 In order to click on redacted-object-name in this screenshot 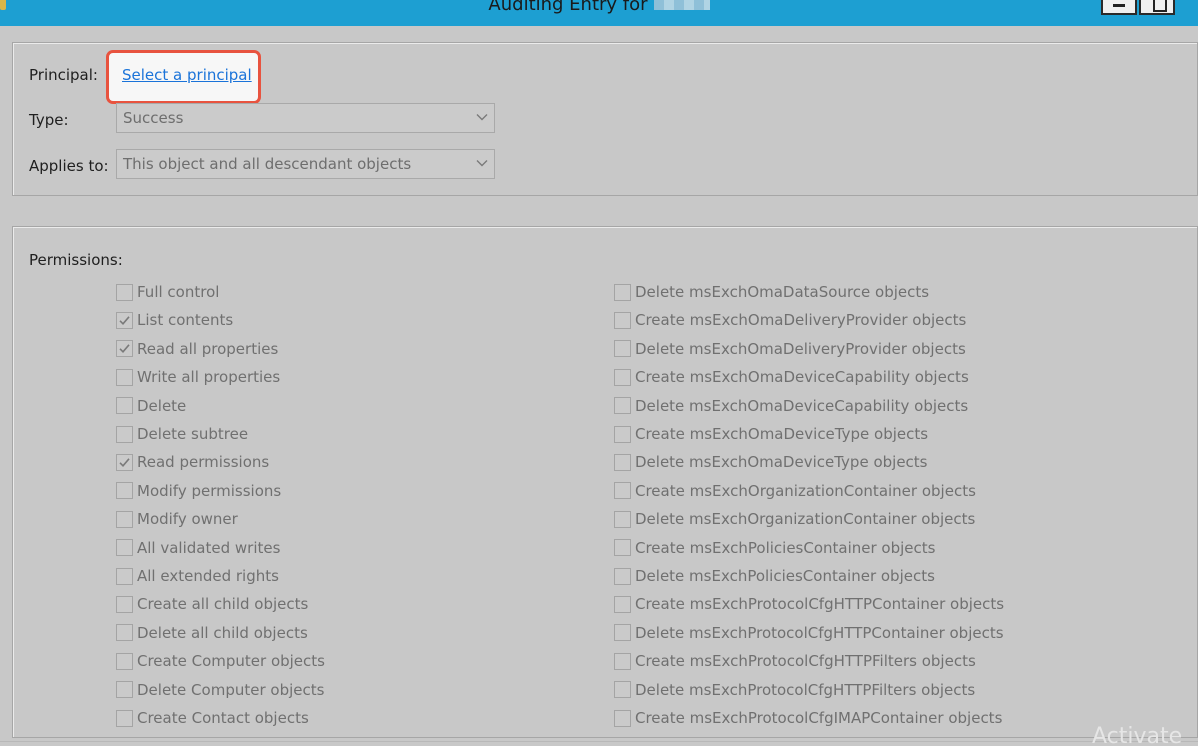, I will do `click(681, 5)`.